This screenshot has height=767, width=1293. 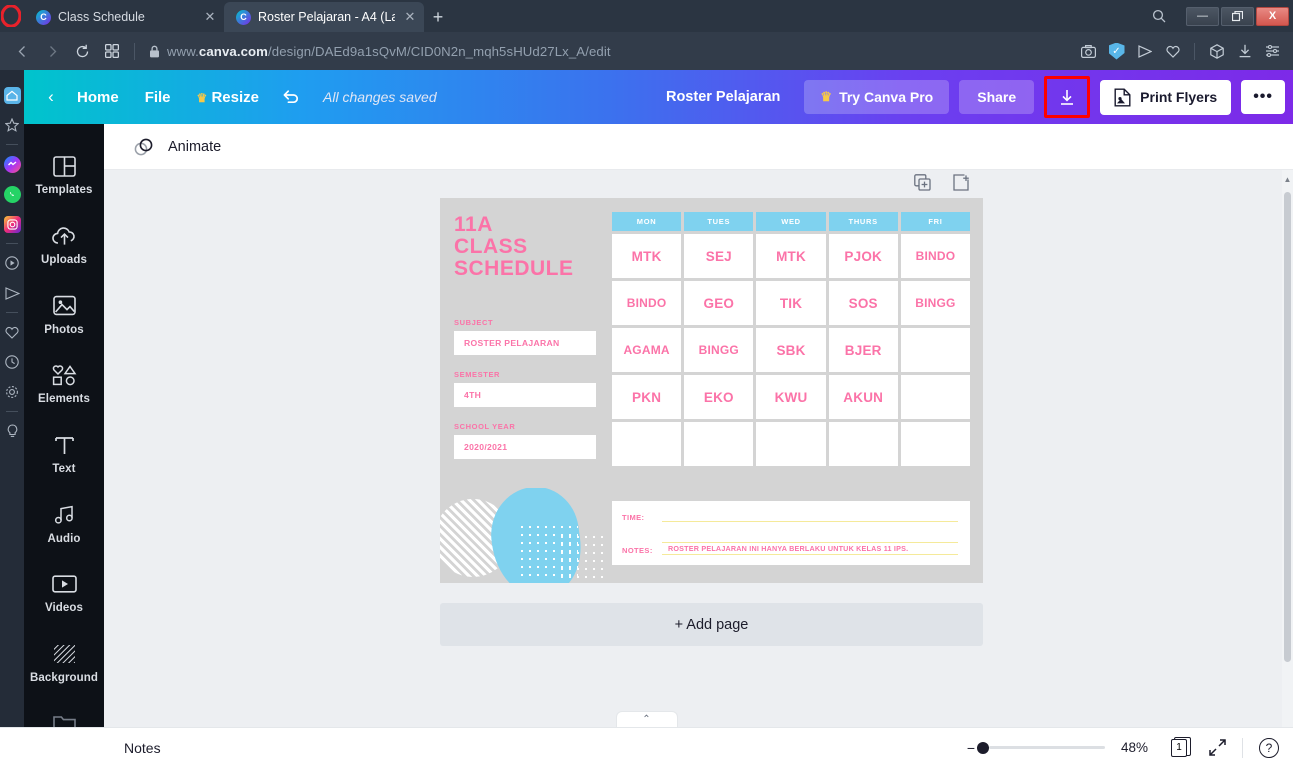 I want to click on schedule-cell: AGAMA, so click(x=647, y=350).